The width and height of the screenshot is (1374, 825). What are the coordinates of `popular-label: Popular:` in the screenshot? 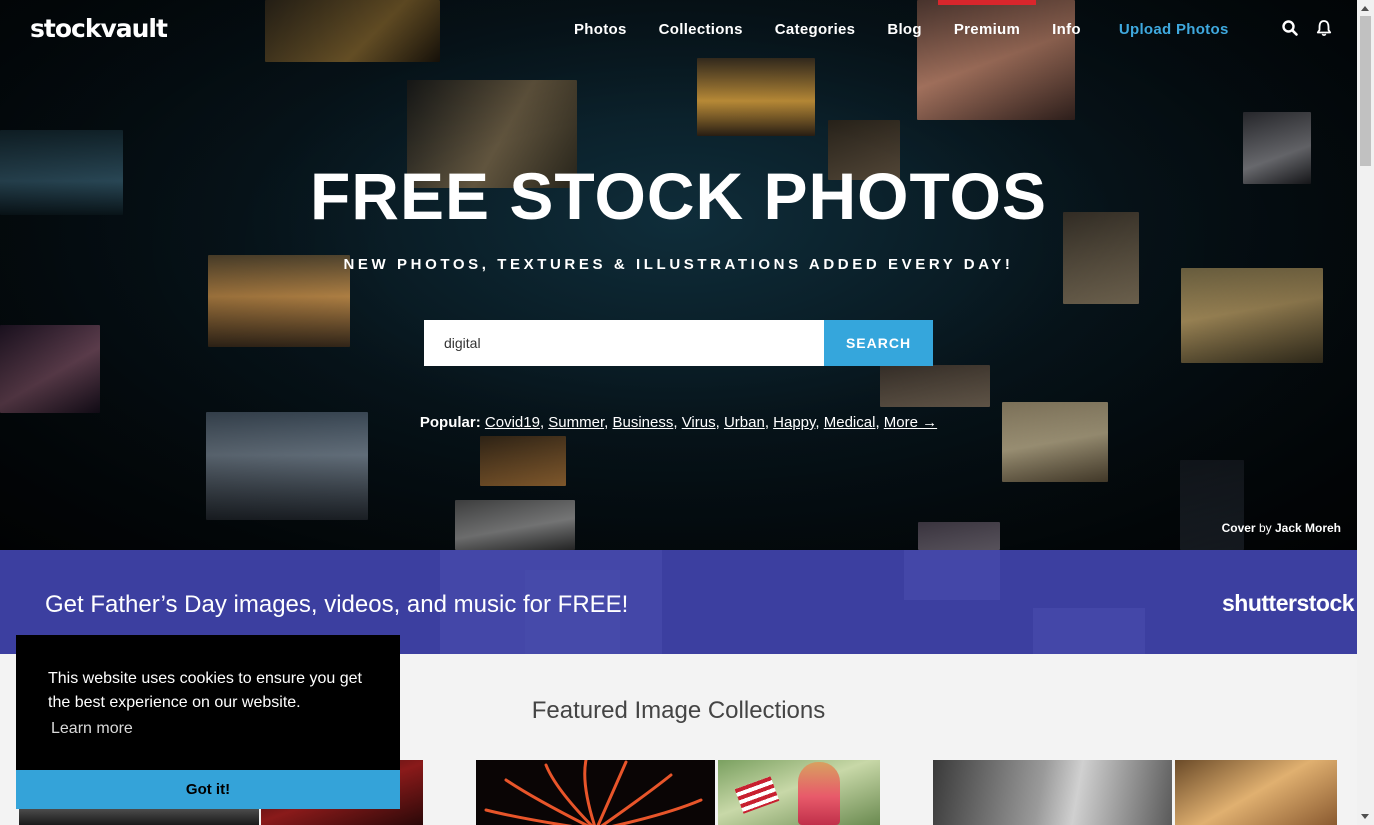 It's located at (450, 422).